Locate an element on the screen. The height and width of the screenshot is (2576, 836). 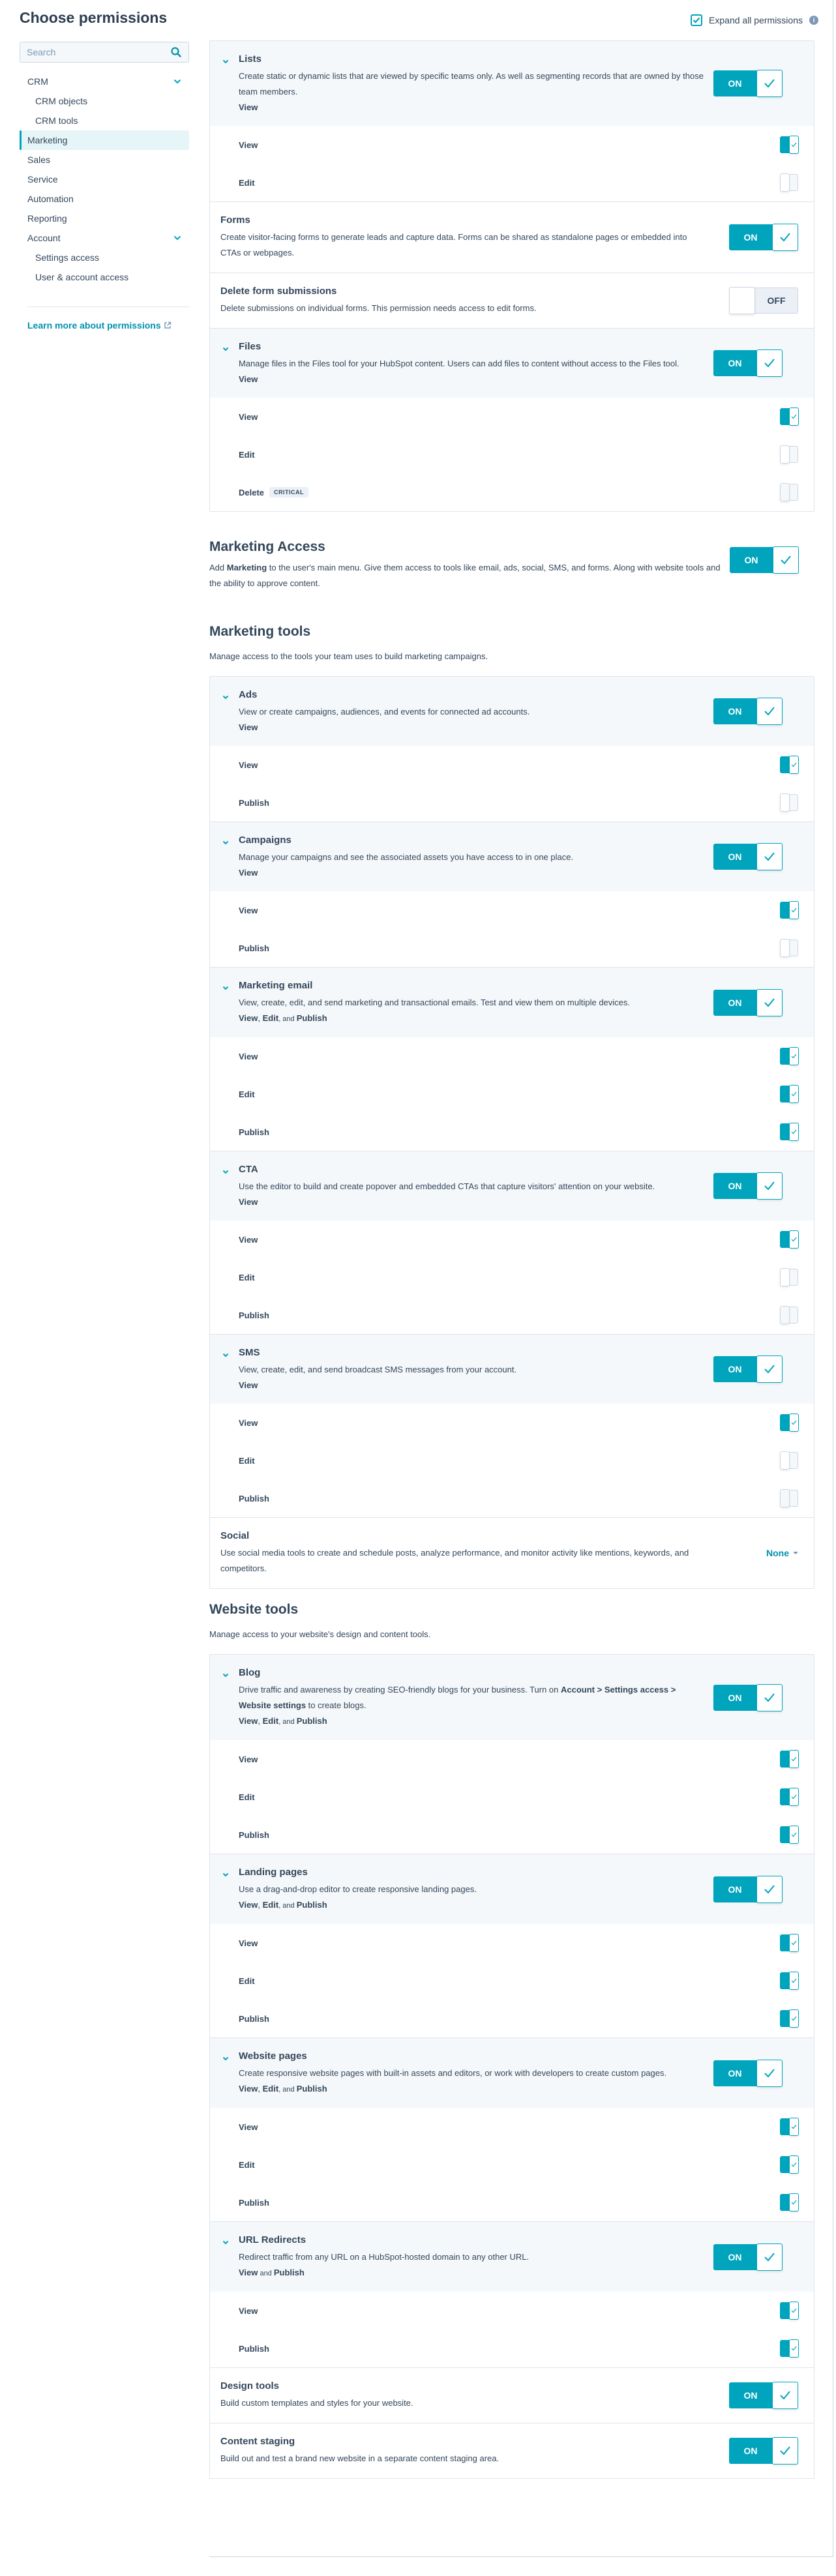
sub-permission-row: View is located at coordinates (512, 765).